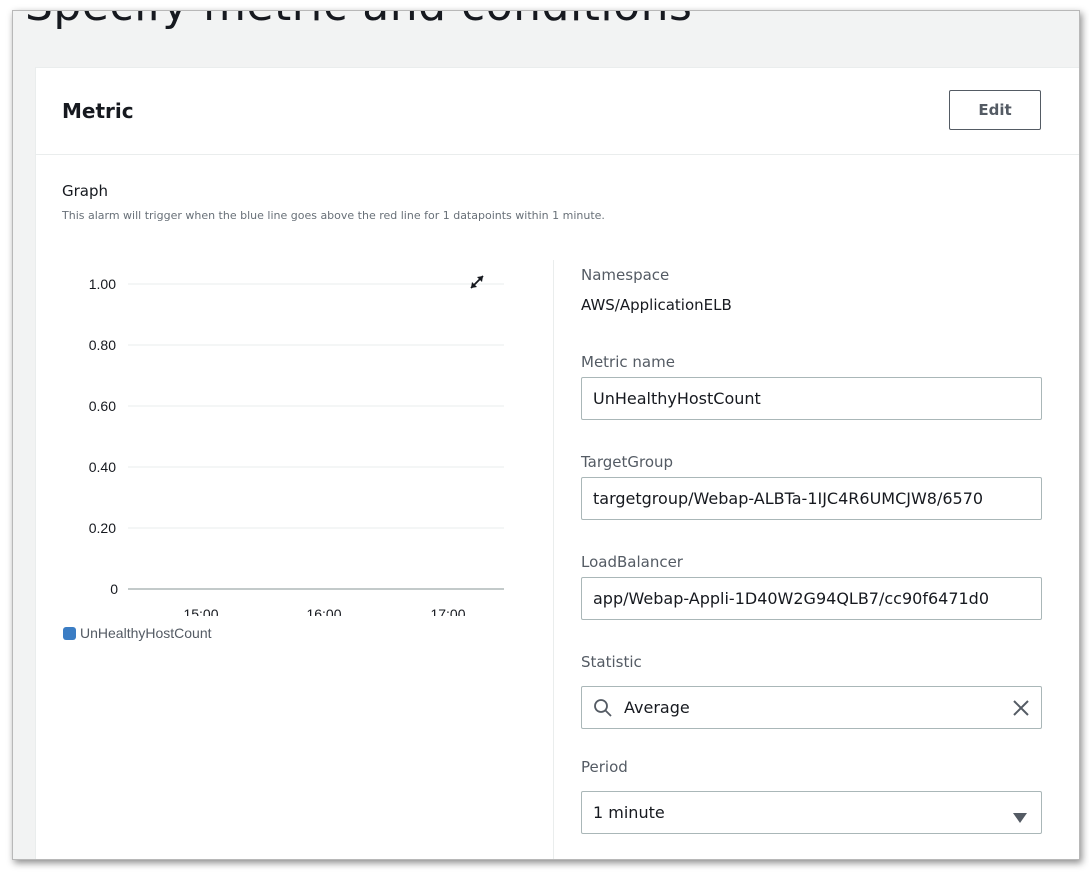  I want to click on caret-down-icon, so click(1020, 815).